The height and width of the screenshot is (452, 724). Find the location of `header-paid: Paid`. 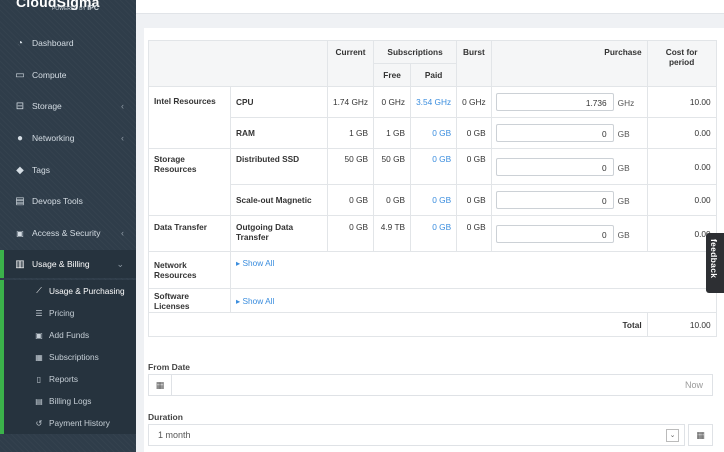

header-paid: Paid is located at coordinates (434, 75).